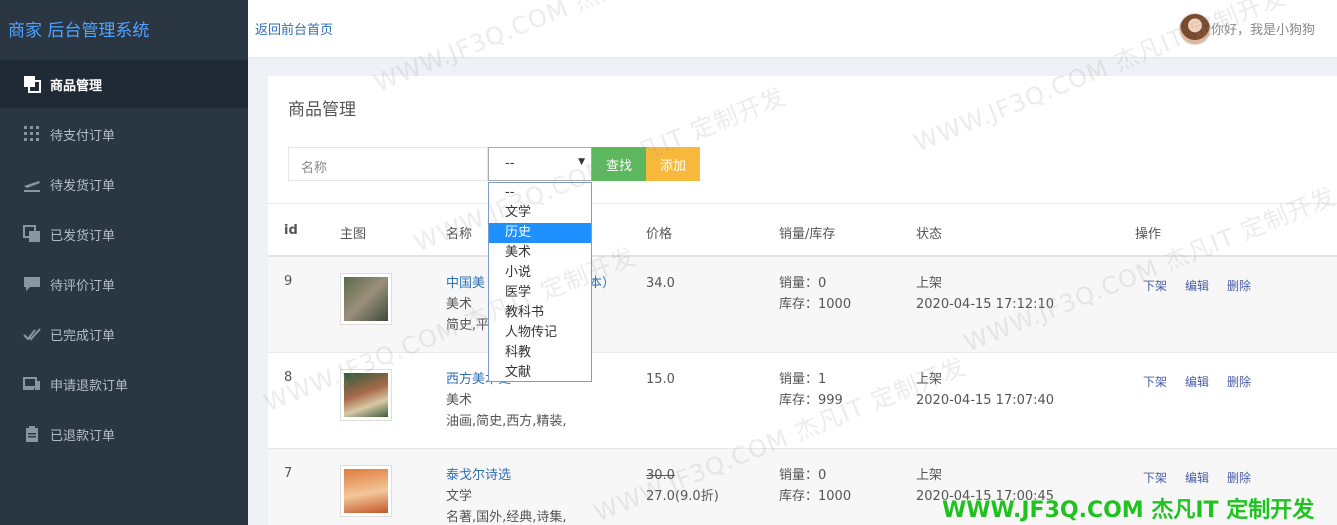 Image resolution: width=1337 pixels, height=525 pixels. What do you see at coordinates (465, 283) in the screenshot?
I see `product-name-link: 中国美` at bounding box center [465, 283].